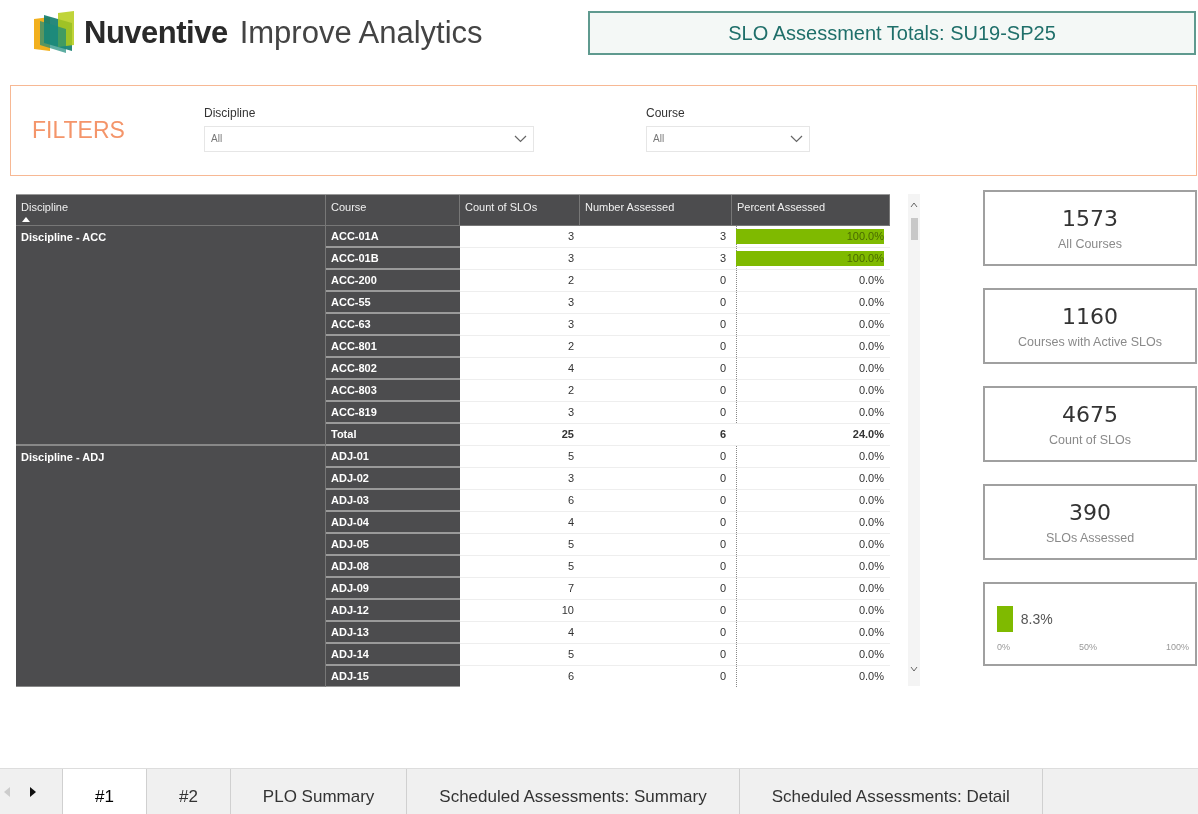 The height and width of the screenshot is (814, 1198). Describe the element at coordinates (393, 611) in the screenshot. I see `table-cell: ADJ-12` at that location.